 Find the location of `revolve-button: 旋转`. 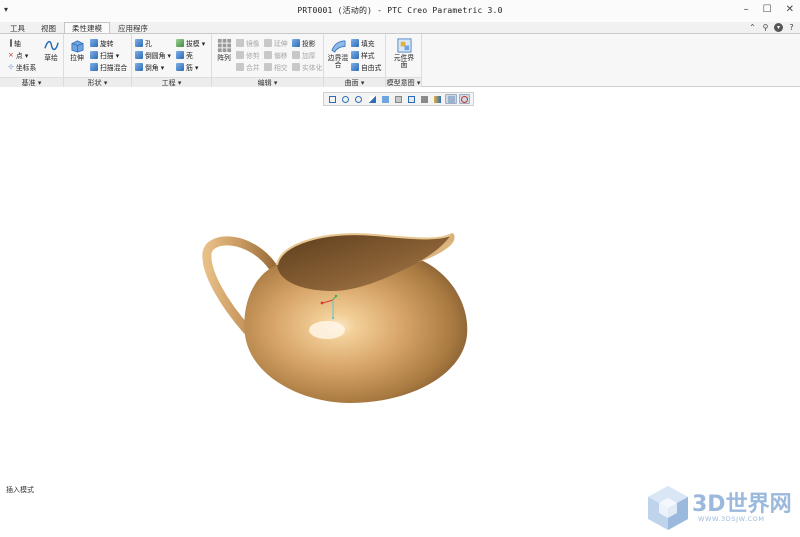

revolve-button: 旋转 is located at coordinates (102, 43).